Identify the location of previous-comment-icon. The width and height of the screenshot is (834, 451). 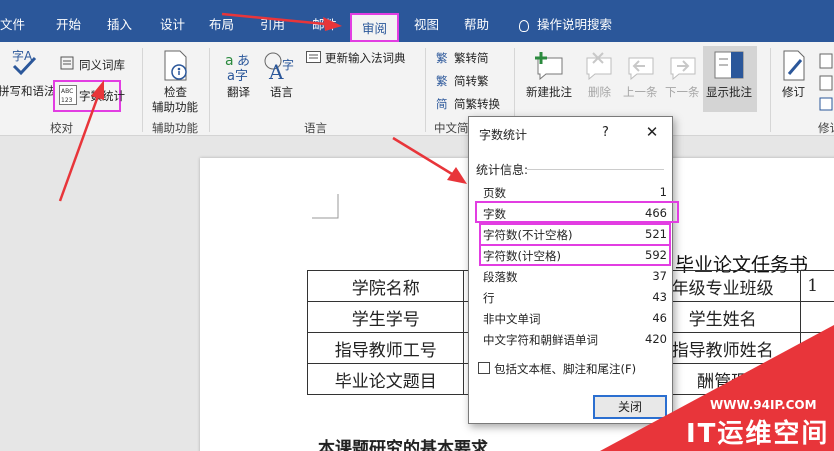
(641, 68).